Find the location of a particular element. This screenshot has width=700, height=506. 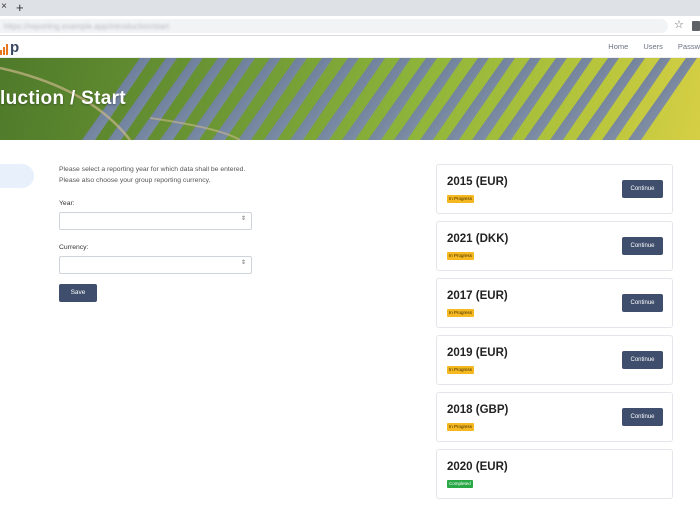

year-card: 2019 (EUR) In Progress Continue is located at coordinates (554, 360).